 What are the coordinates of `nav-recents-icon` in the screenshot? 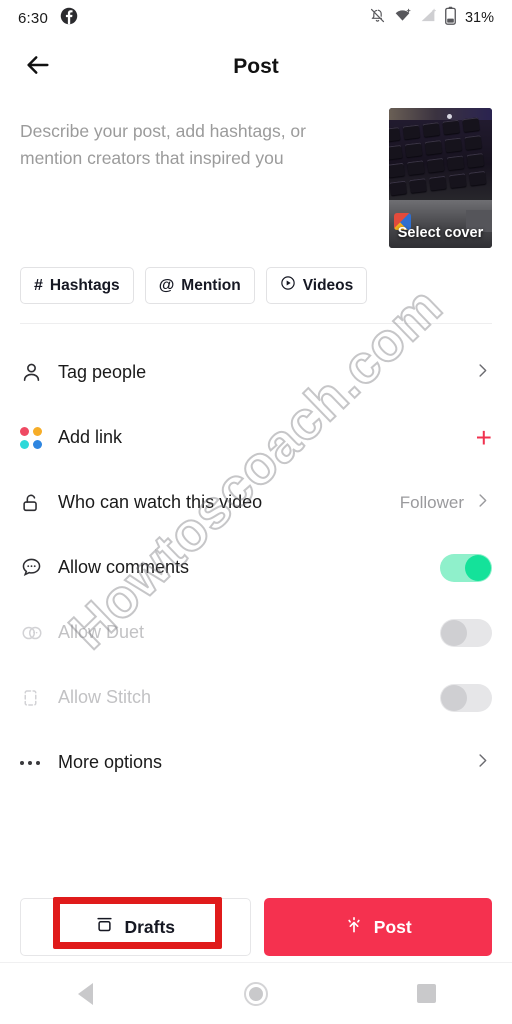 It's located at (427, 993).